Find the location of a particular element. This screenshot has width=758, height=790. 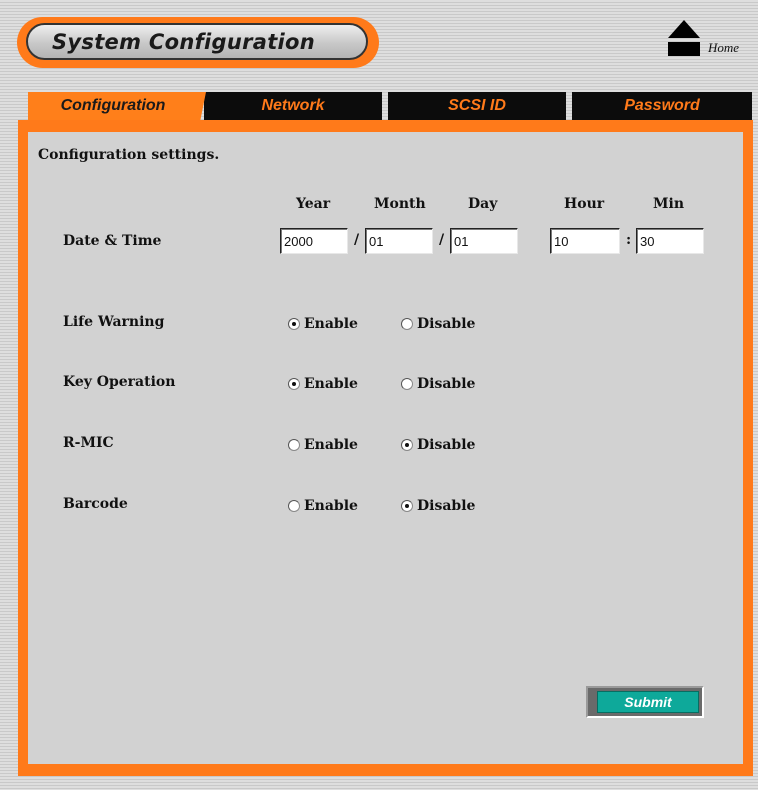

barcode-enable-radio is located at coordinates (294, 506).